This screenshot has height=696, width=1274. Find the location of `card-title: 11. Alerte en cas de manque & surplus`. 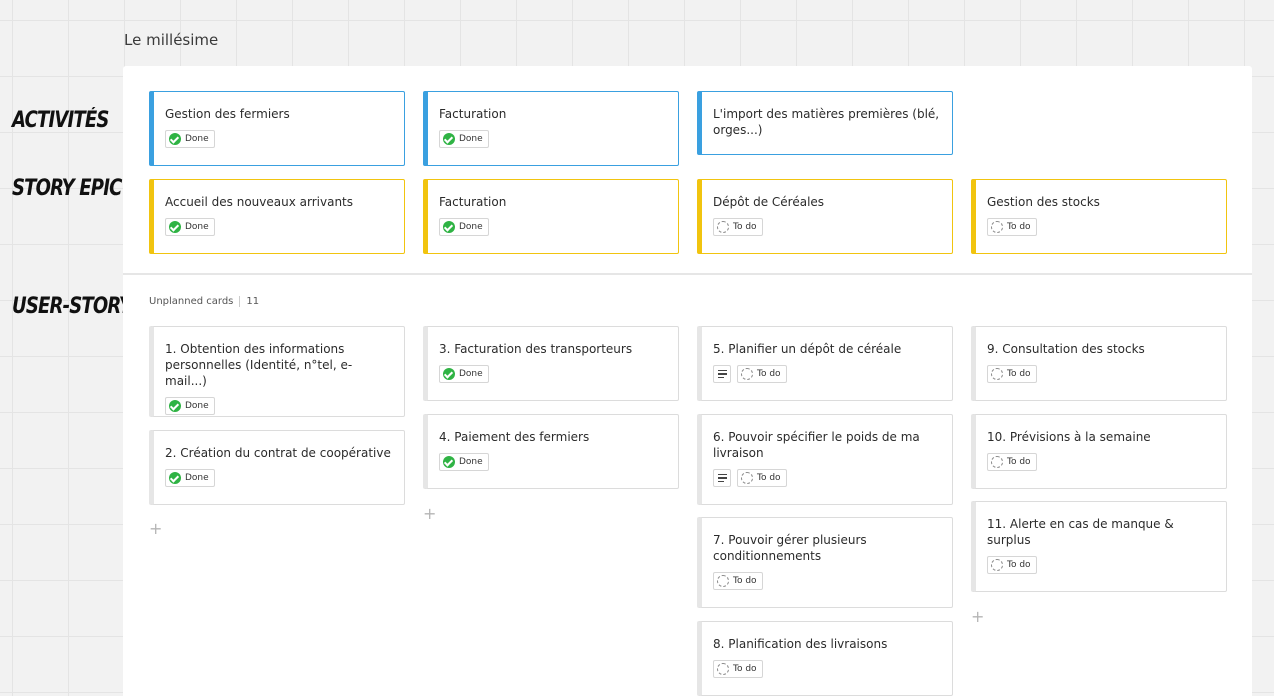

card-title: 11. Alerte en cas de manque & surplus is located at coordinates (1080, 532).